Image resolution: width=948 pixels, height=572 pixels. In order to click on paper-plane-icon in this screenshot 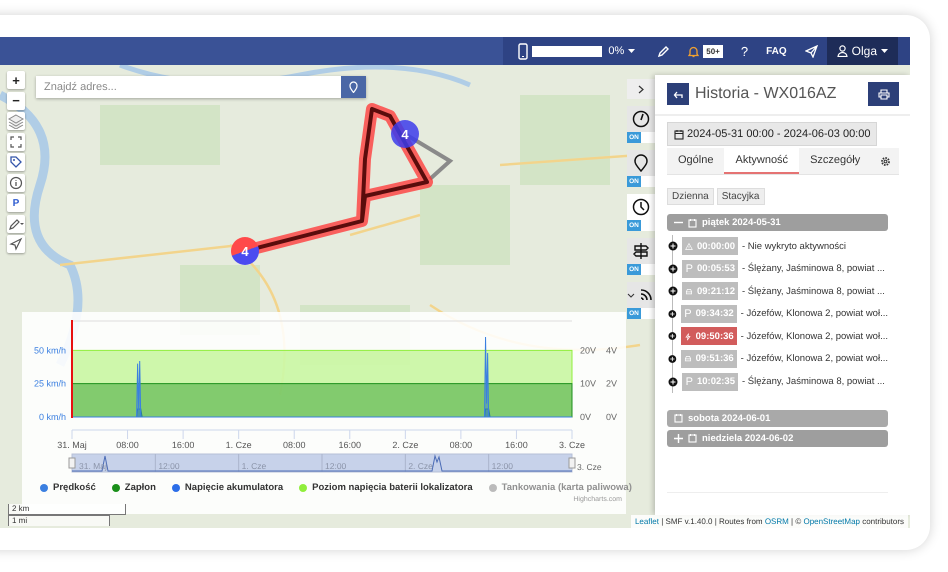, I will do `click(811, 51)`.